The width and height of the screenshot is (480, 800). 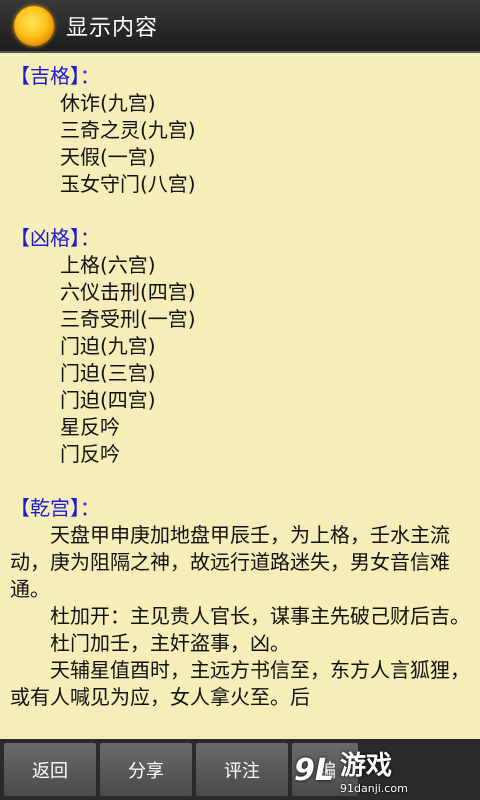 I want to click on list-item: 三奇之灵(九宫), so click(x=128, y=130).